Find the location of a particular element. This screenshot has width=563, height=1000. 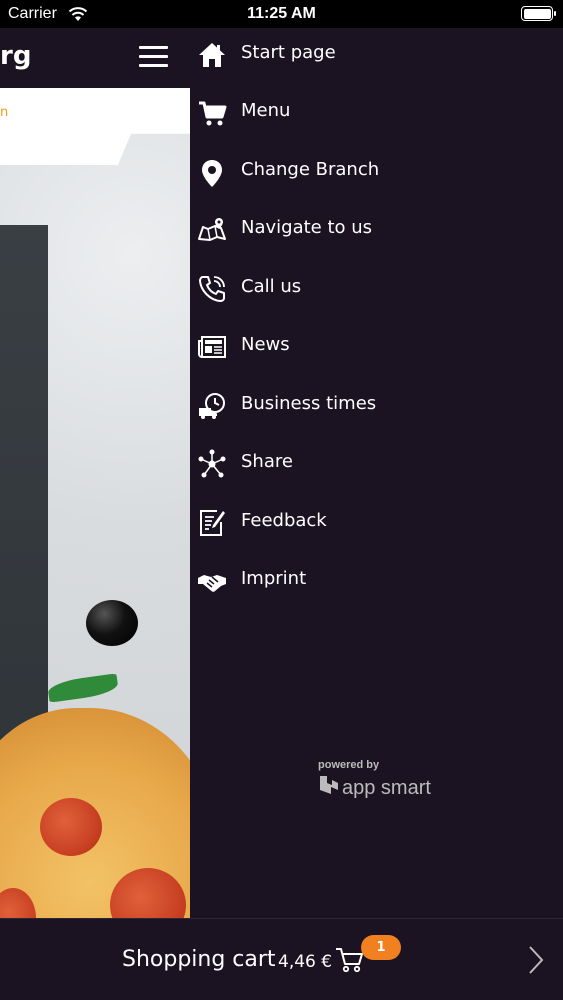

shopping-cart-icon is located at coordinates (213, 113).